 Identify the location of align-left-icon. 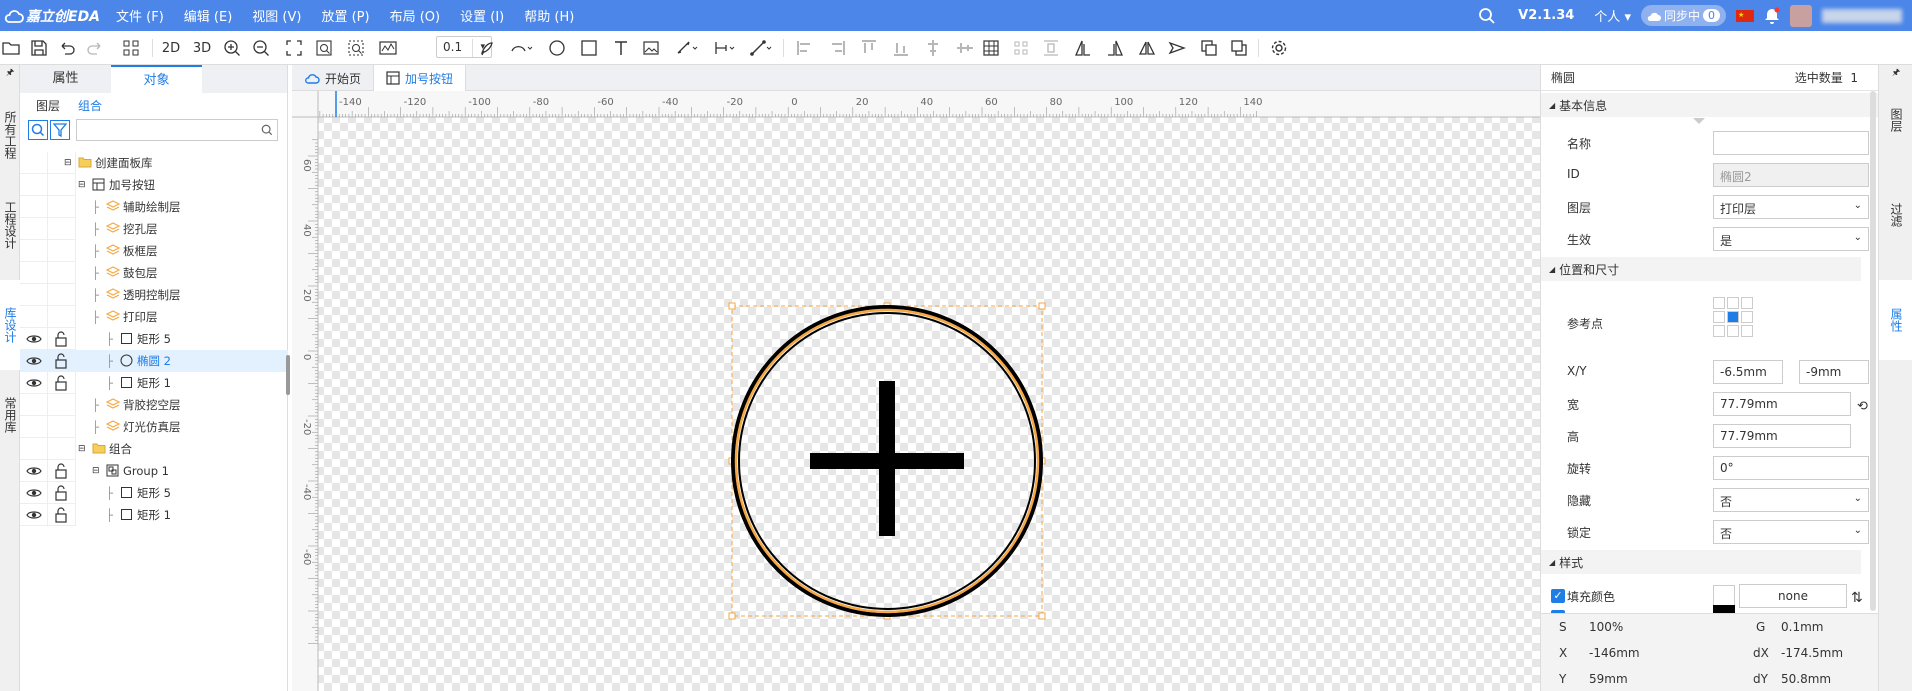
(805, 48).